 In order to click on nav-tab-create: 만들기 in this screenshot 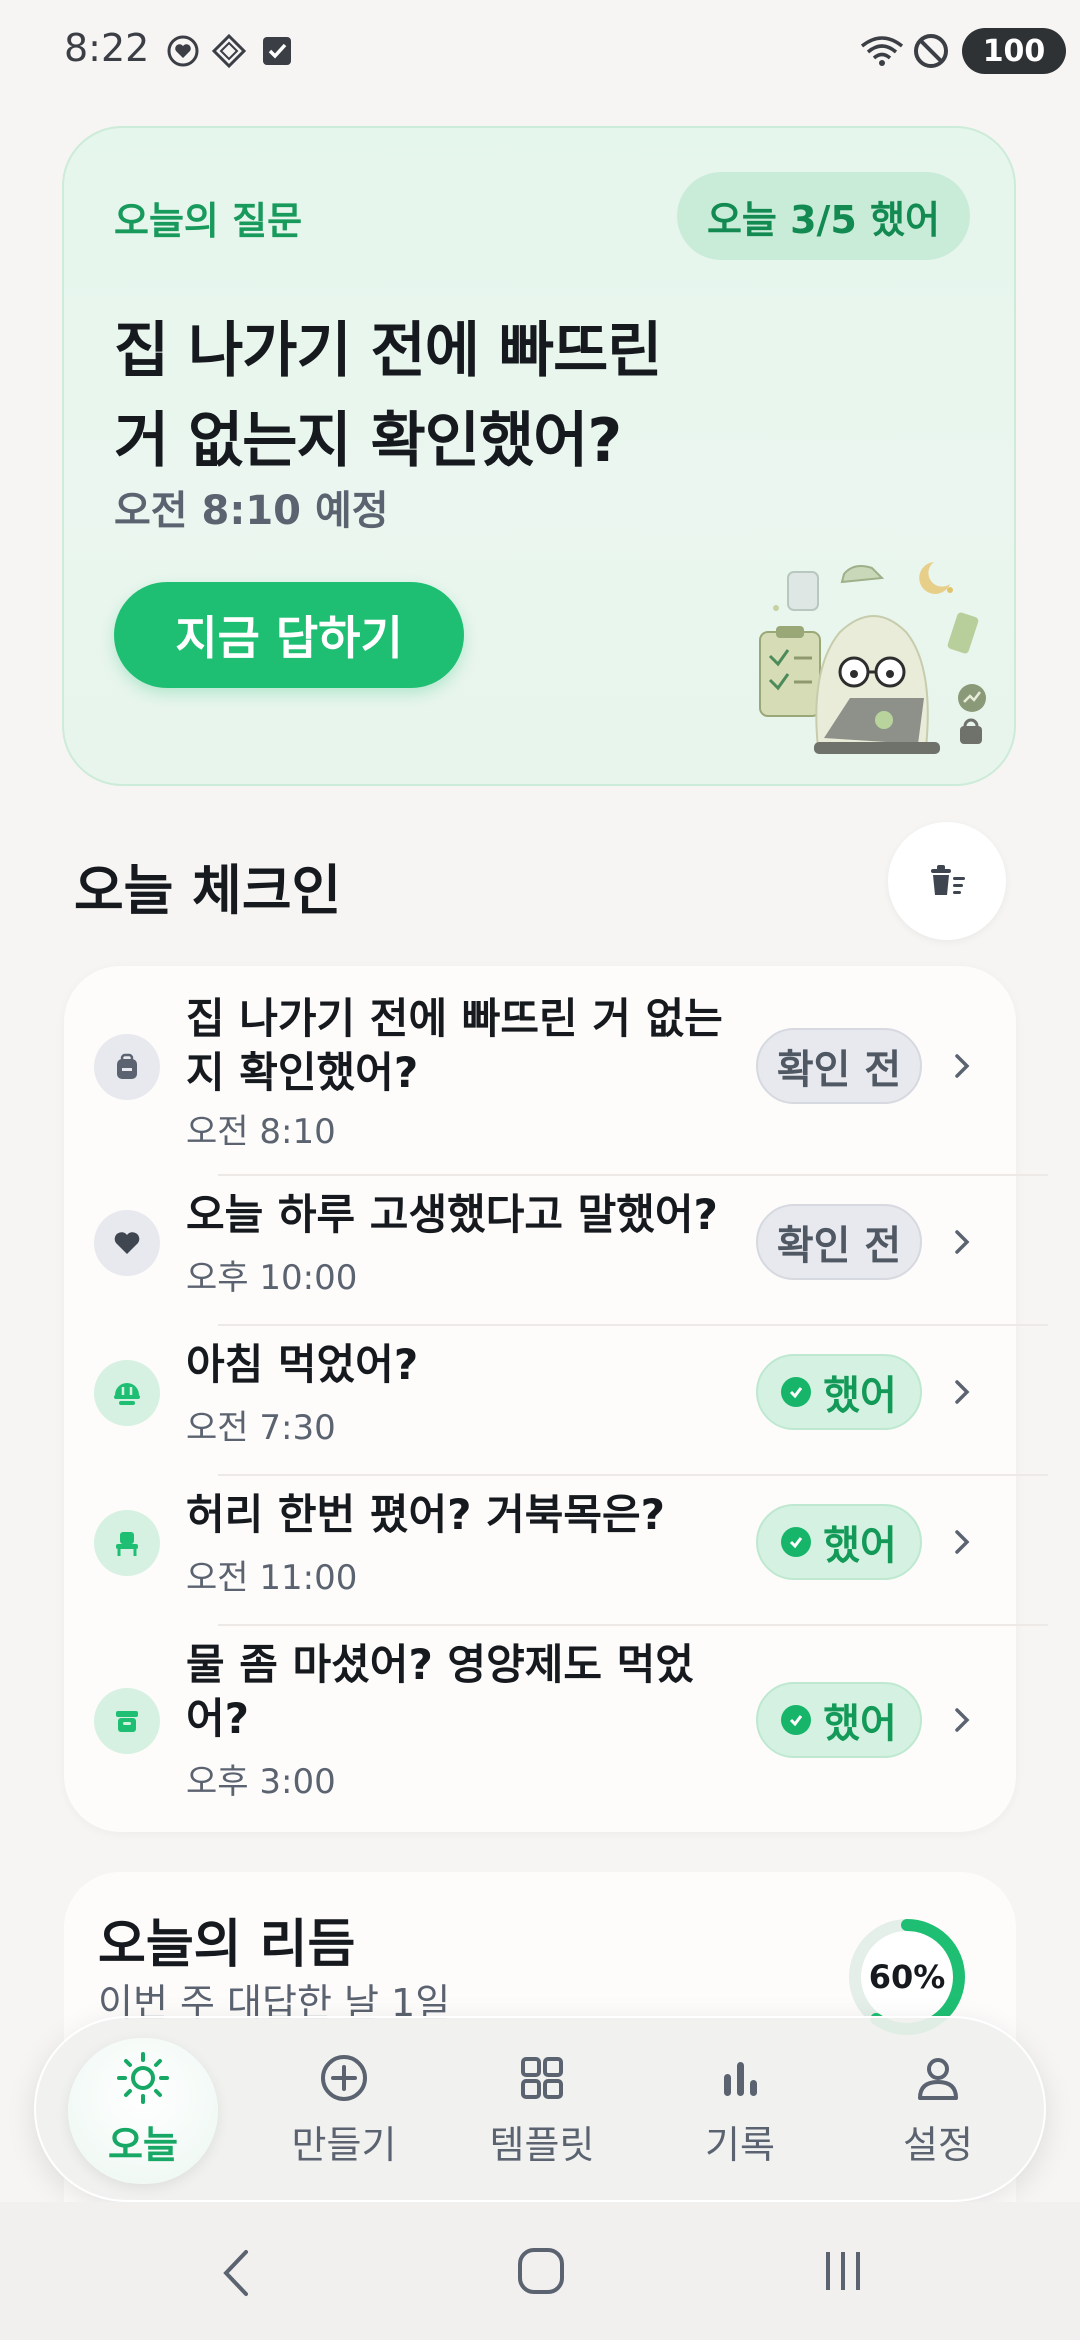, I will do `click(344, 2109)`.